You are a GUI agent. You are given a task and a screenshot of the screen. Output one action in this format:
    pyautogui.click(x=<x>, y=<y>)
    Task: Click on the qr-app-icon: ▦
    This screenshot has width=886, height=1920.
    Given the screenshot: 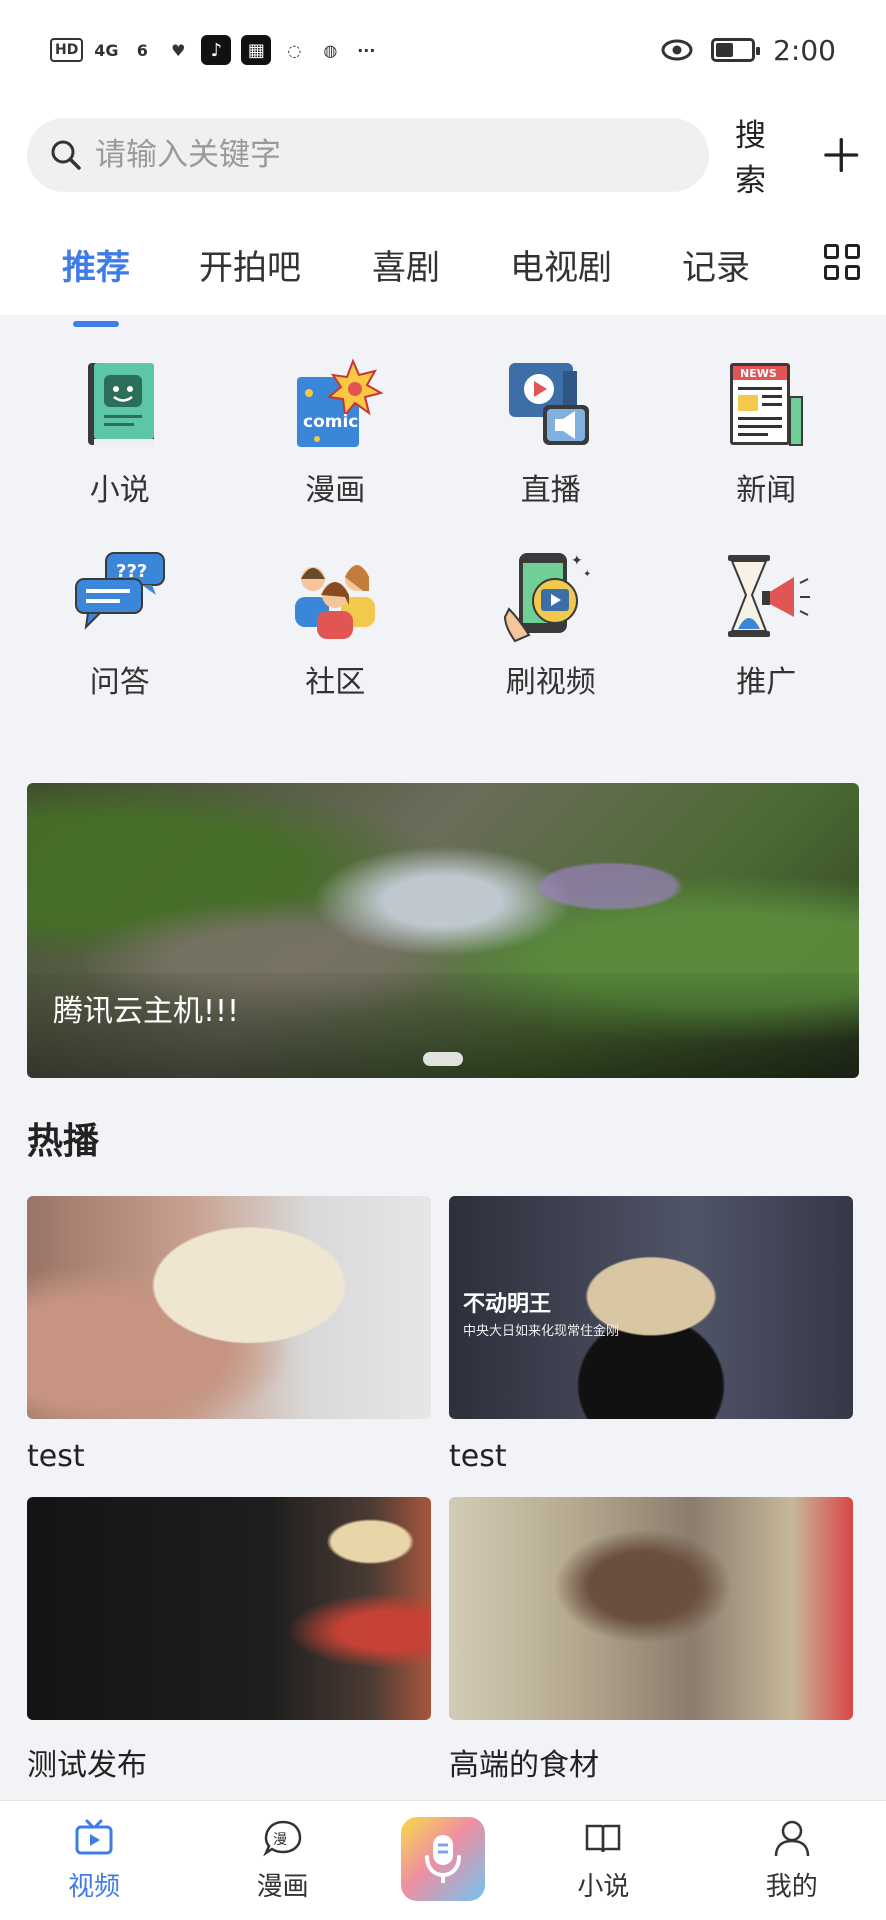 What is the action you would take?
    pyautogui.click(x=256, y=50)
    